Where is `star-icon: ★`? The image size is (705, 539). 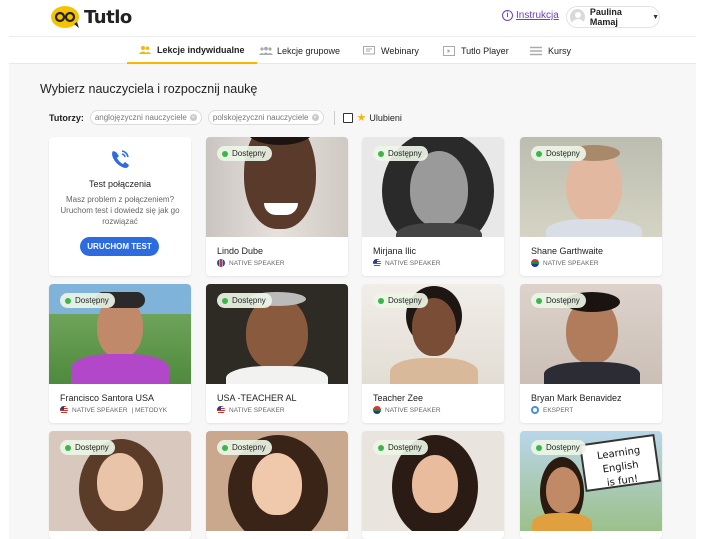 star-icon: ★ is located at coordinates (361, 118).